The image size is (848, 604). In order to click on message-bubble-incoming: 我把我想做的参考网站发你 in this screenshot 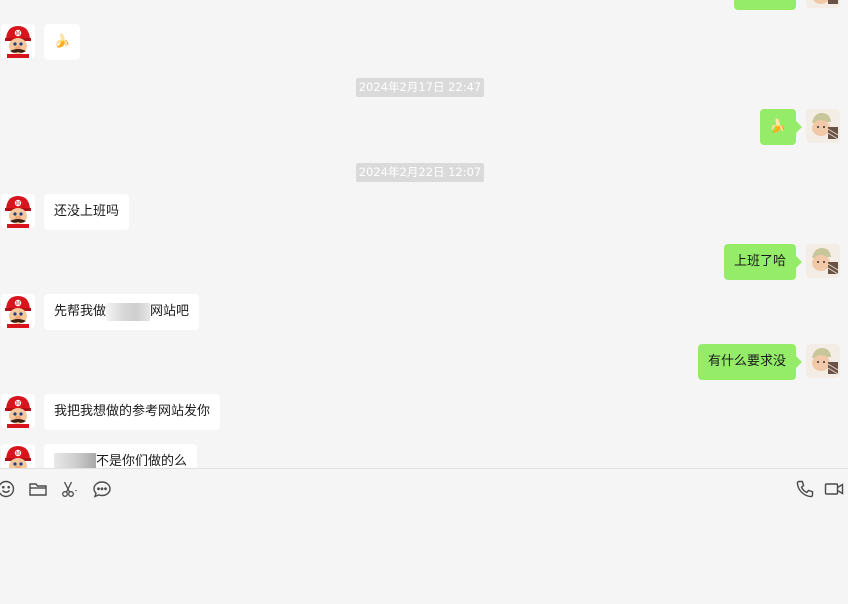, I will do `click(132, 412)`.